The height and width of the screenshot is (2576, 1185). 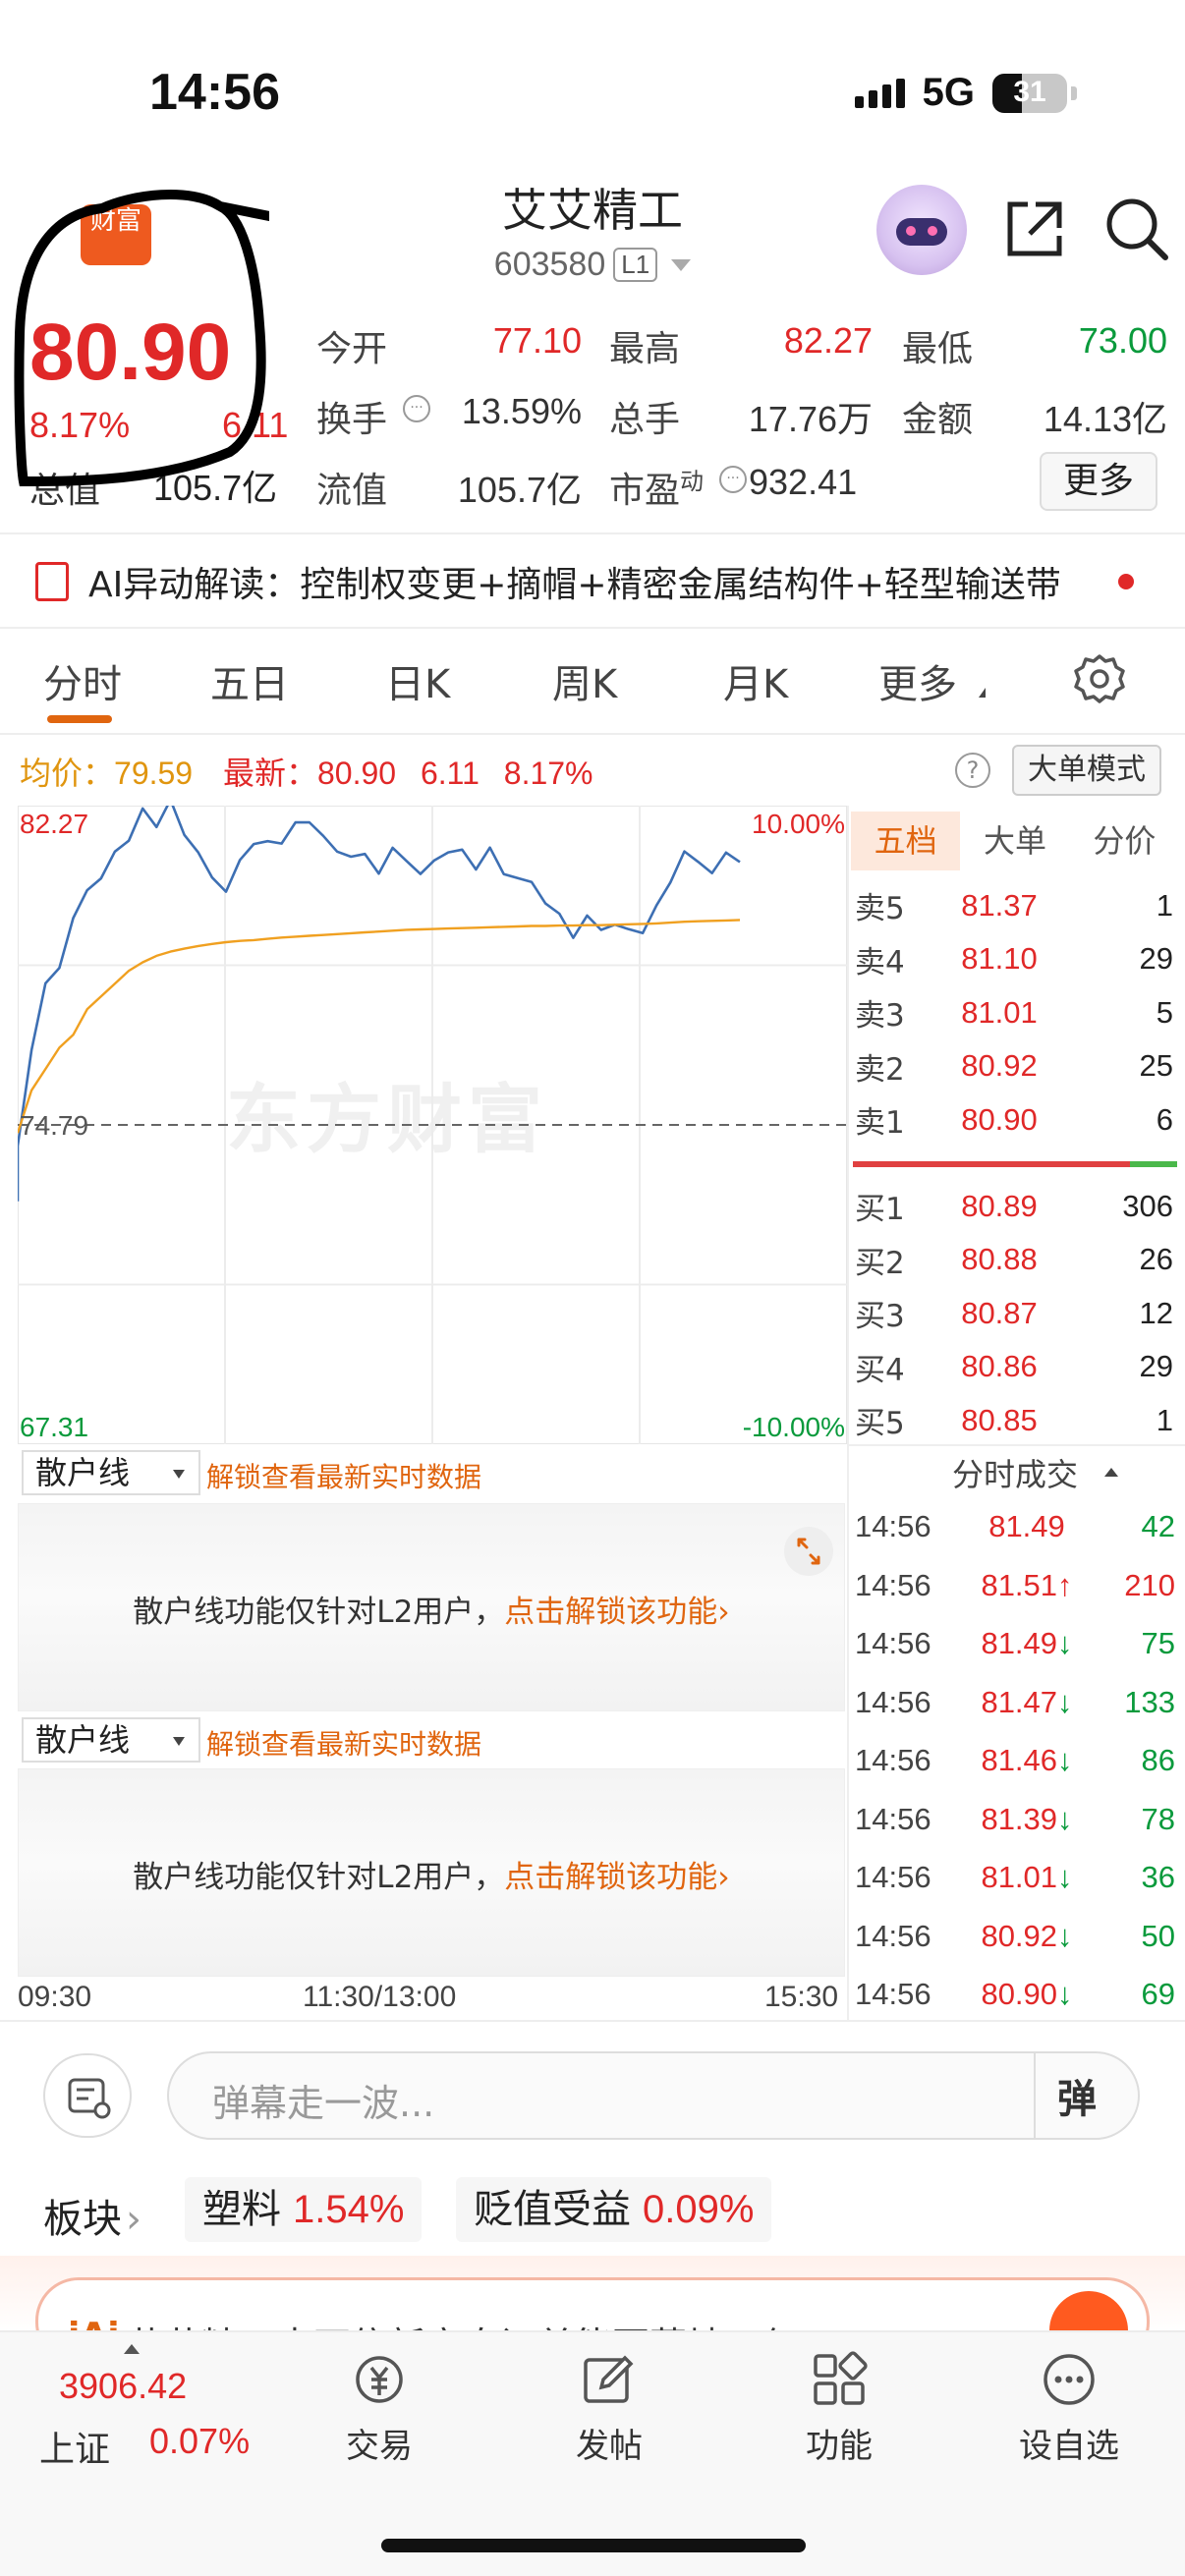 What do you see at coordinates (938, 420) in the screenshot?
I see `amount-label: 金额` at bounding box center [938, 420].